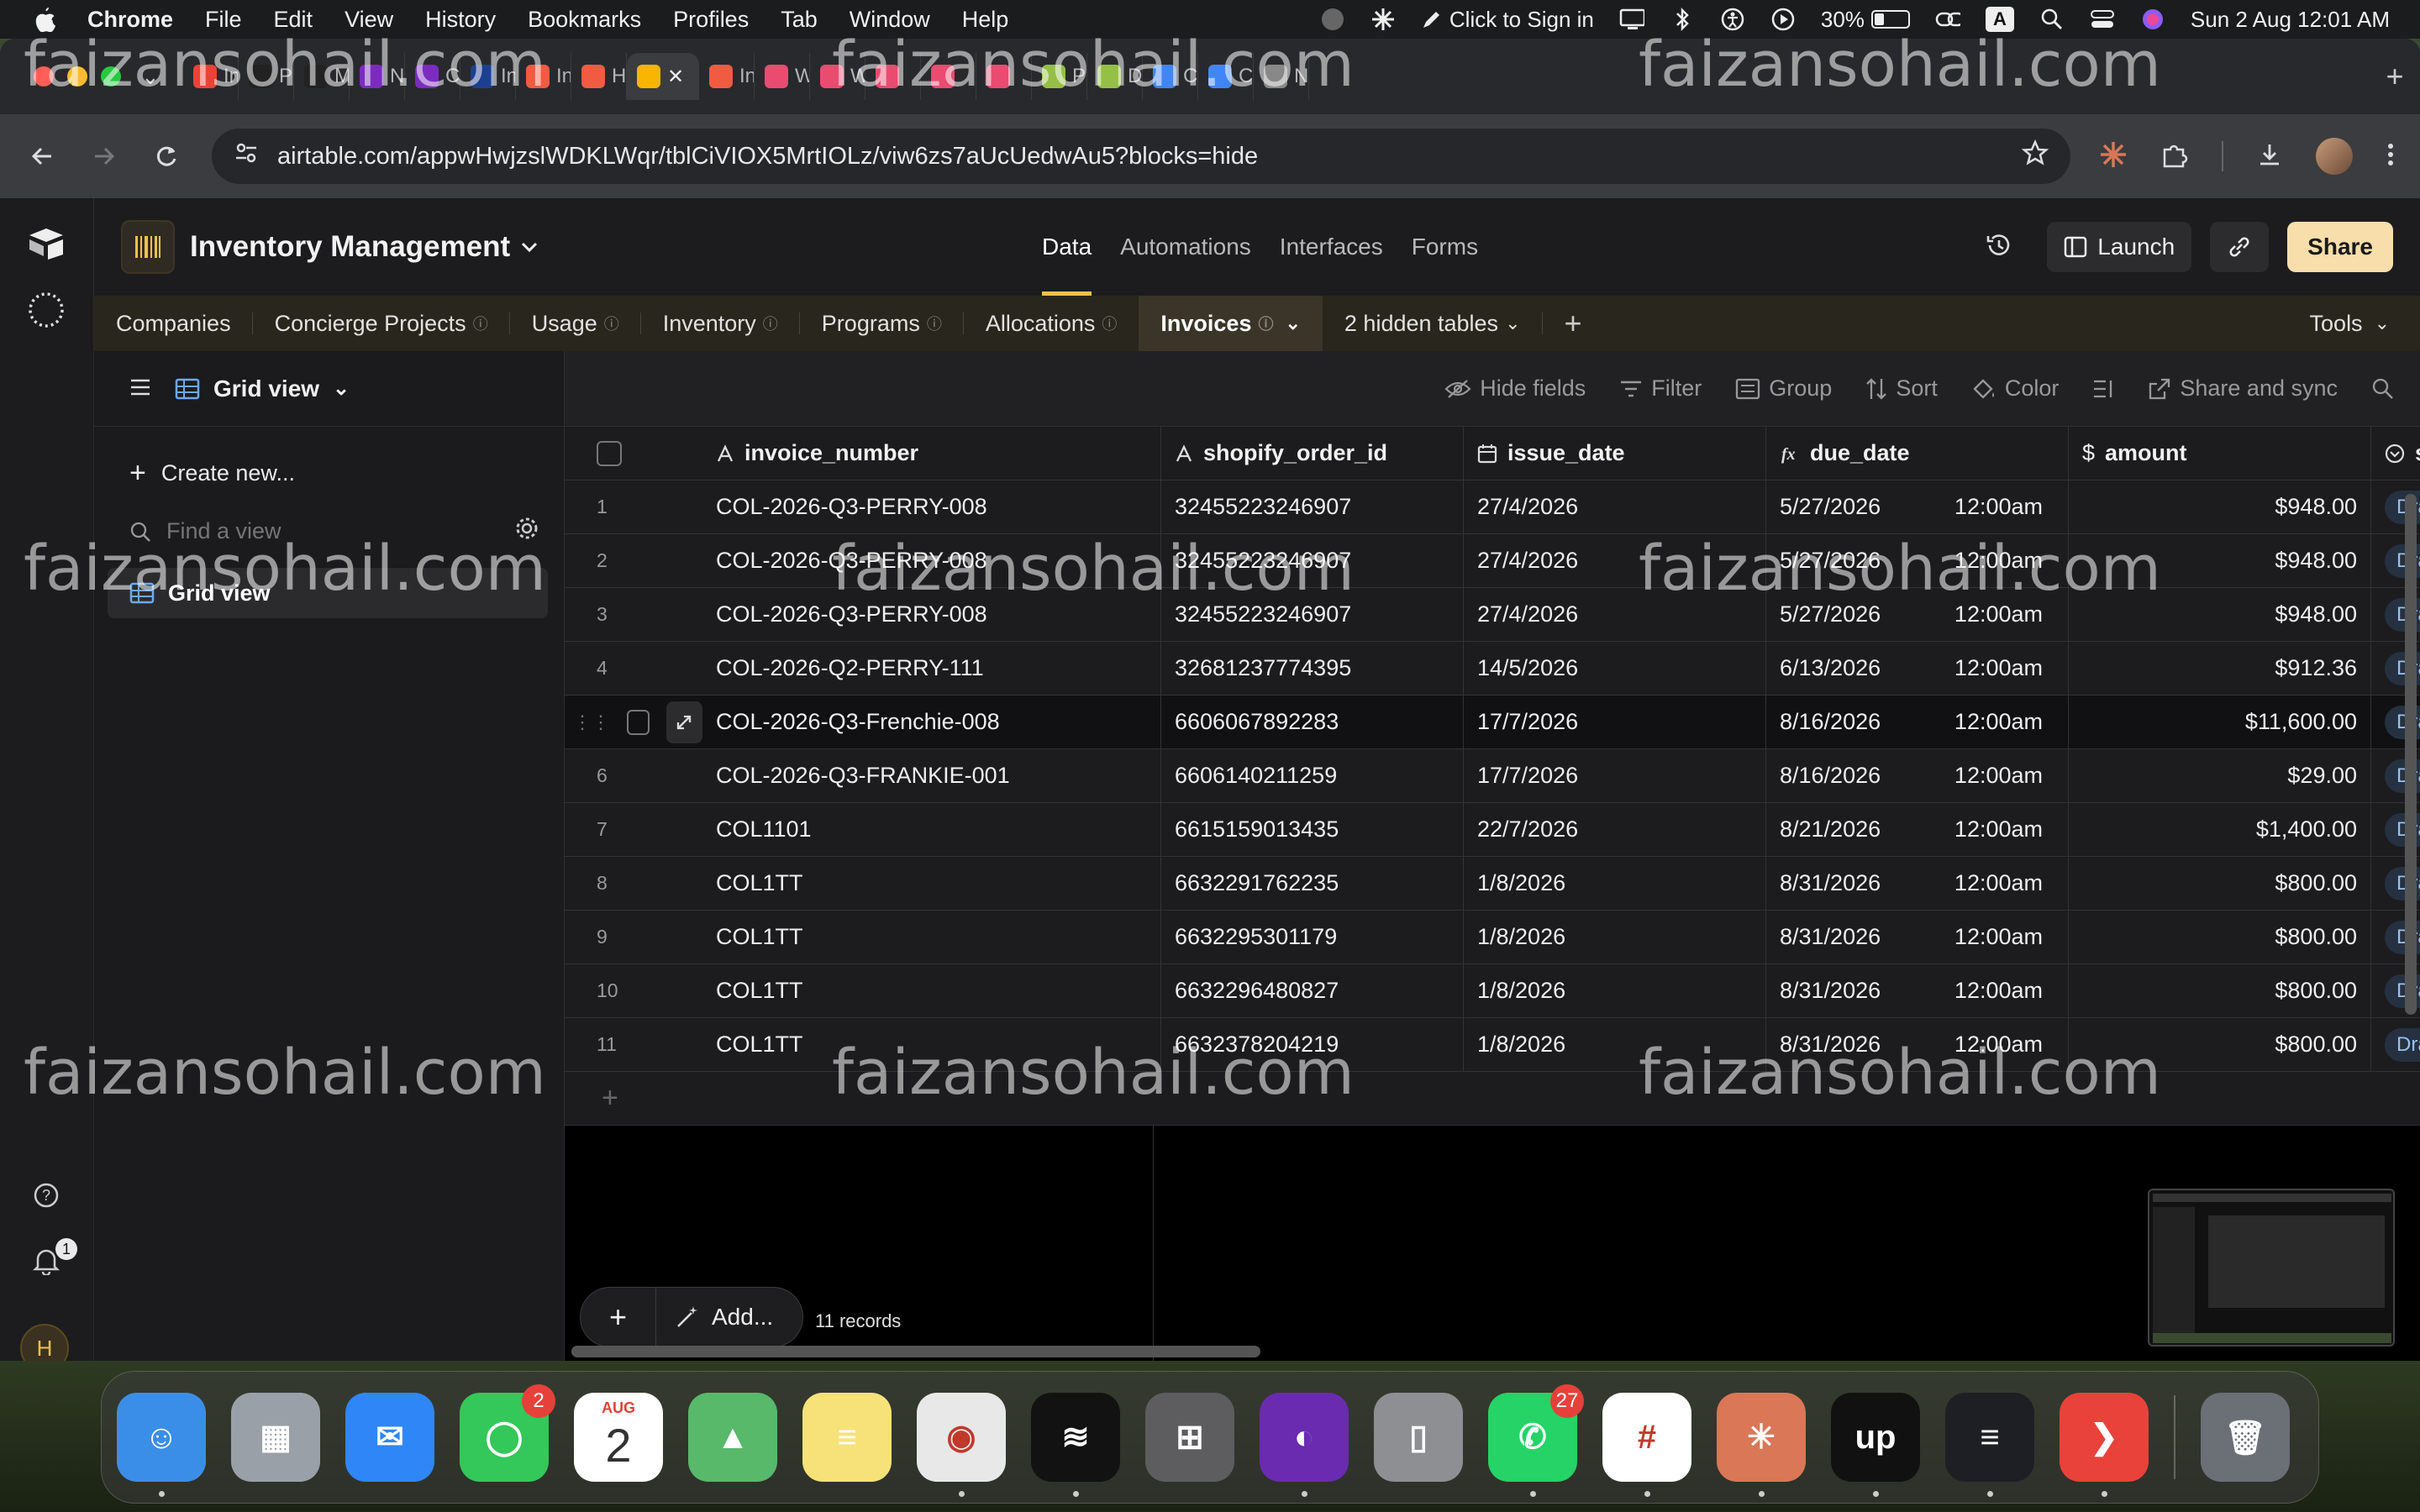  Describe the element at coordinates (247, 156) in the screenshot. I see `site-settings-icon` at that location.